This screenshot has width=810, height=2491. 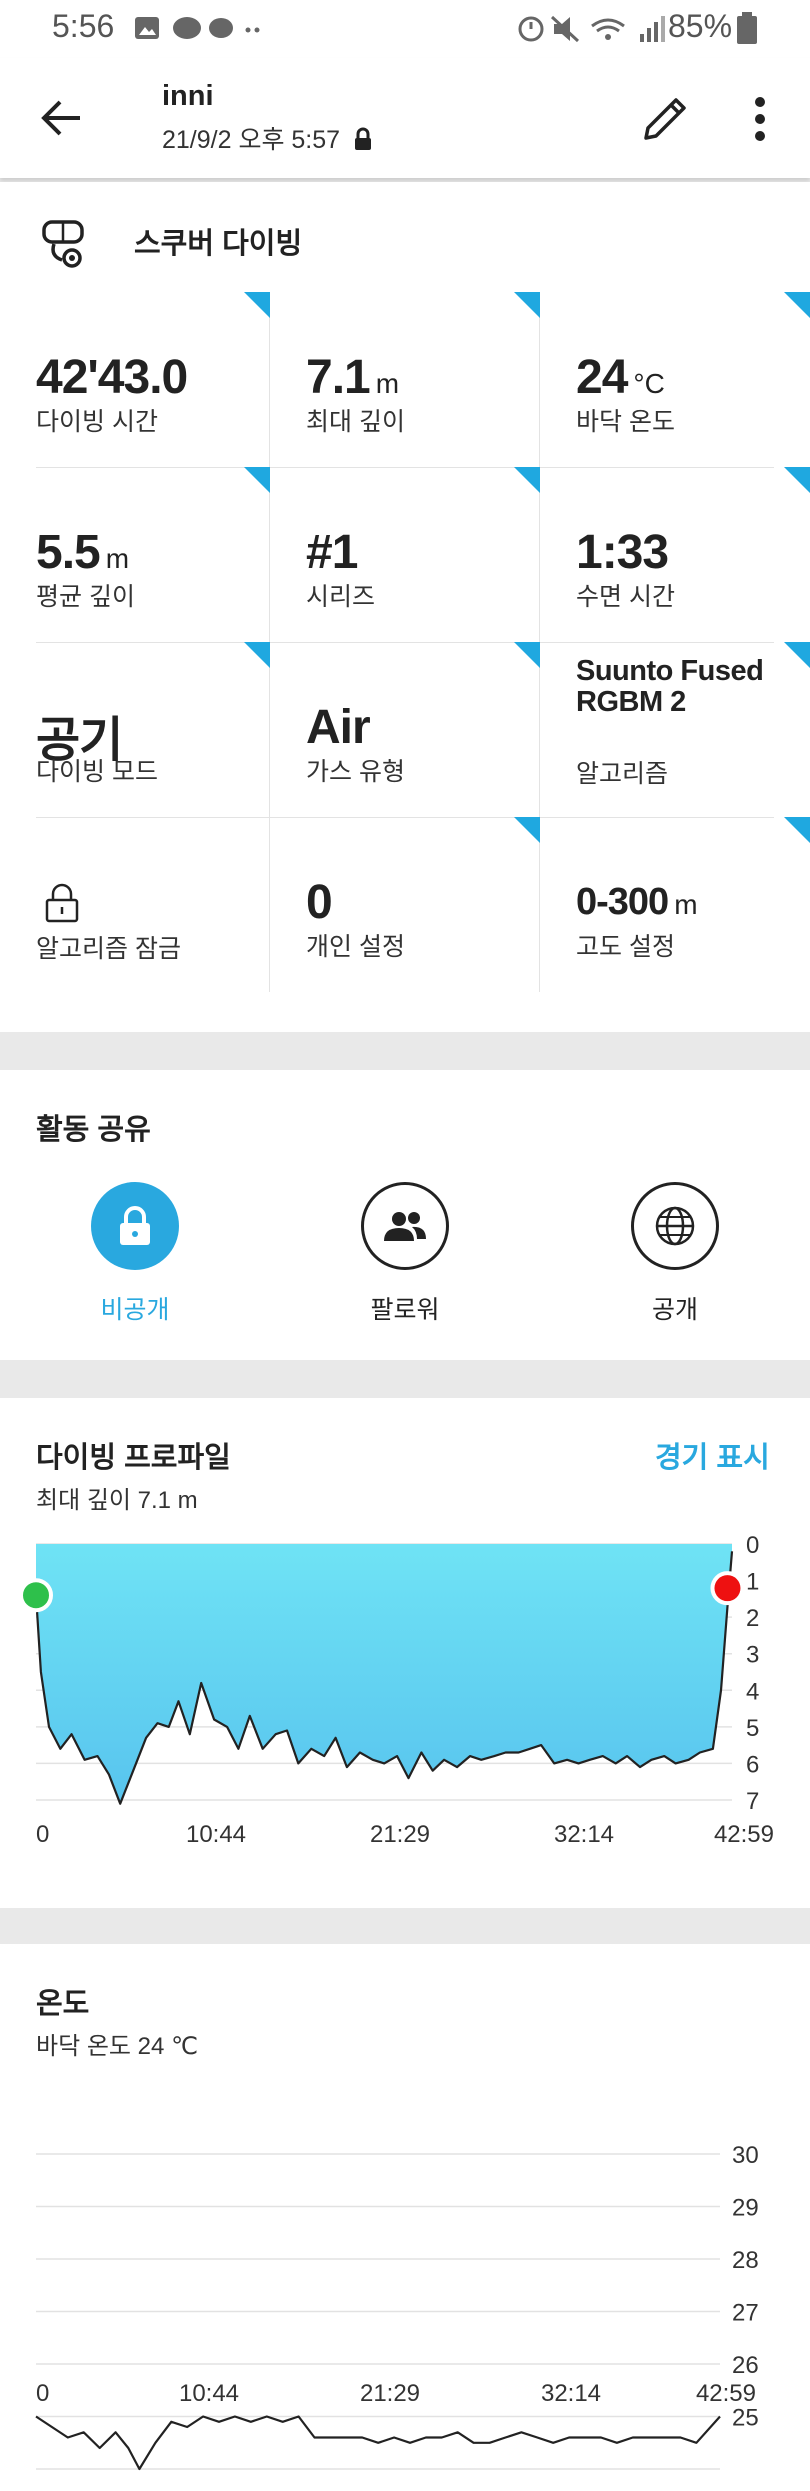 What do you see at coordinates (63, 244) in the screenshot?
I see `scuba-mask-icon` at bounding box center [63, 244].